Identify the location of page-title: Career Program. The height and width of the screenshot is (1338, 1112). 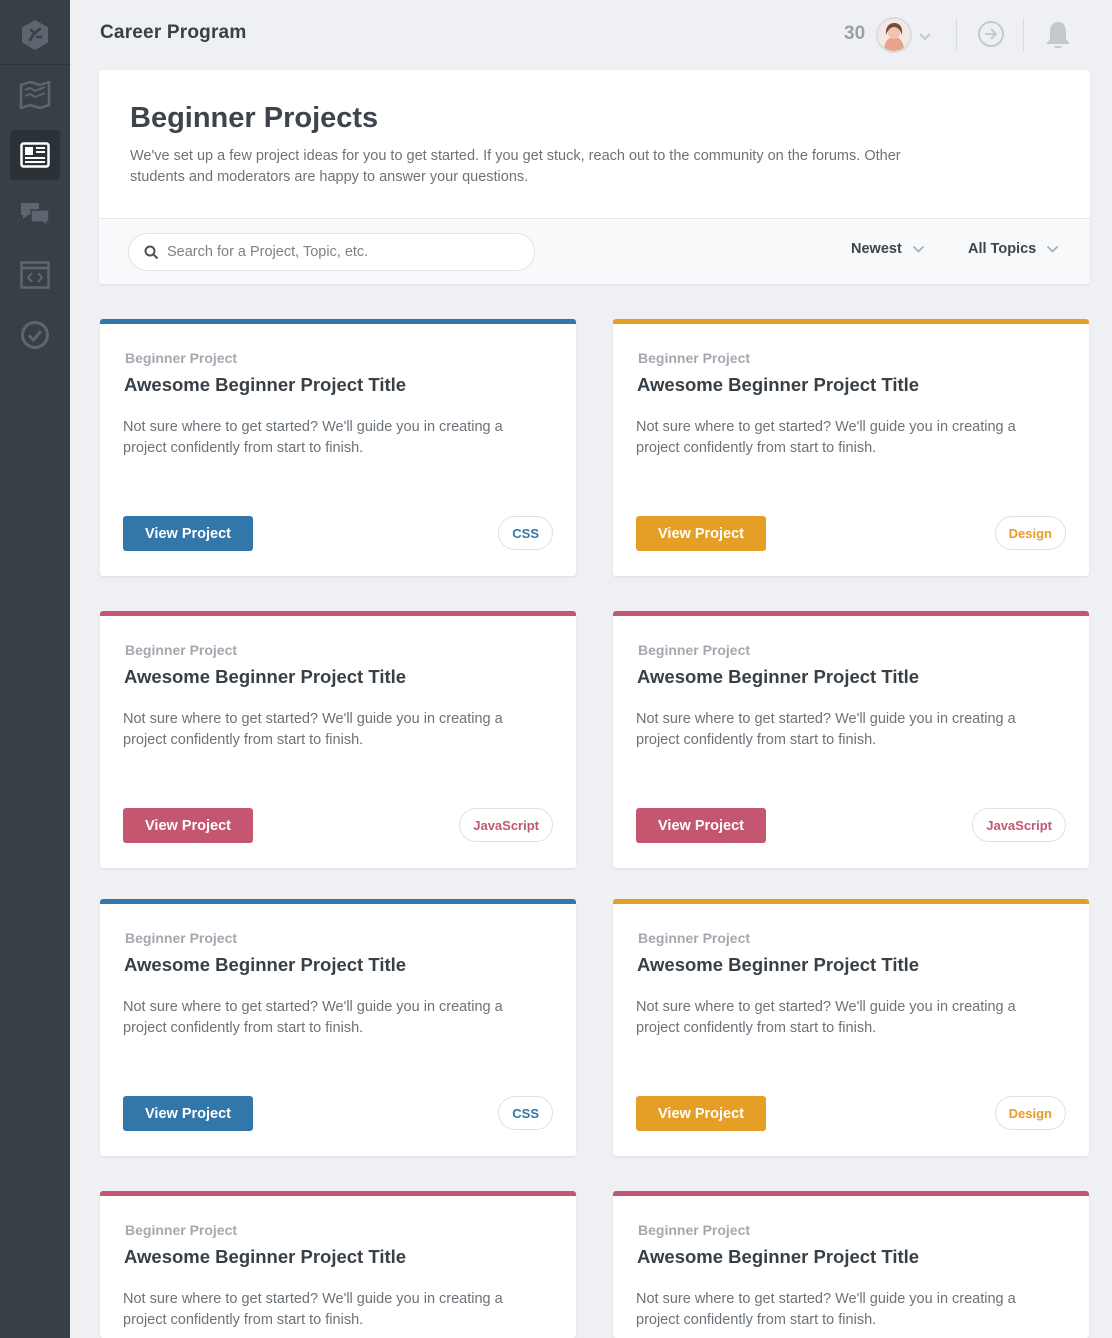
(173, 32).